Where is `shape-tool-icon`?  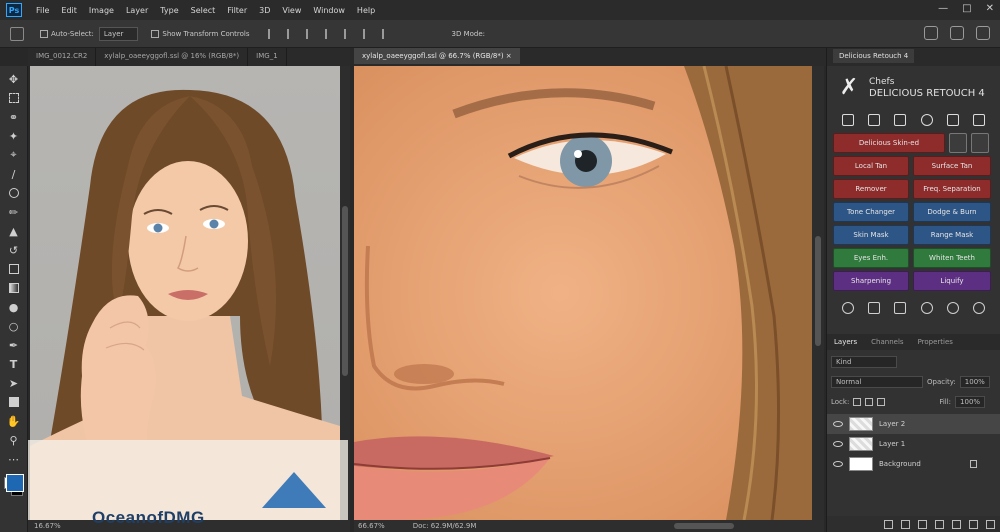 shape-tool-icon is located at coordinates (14, 402).